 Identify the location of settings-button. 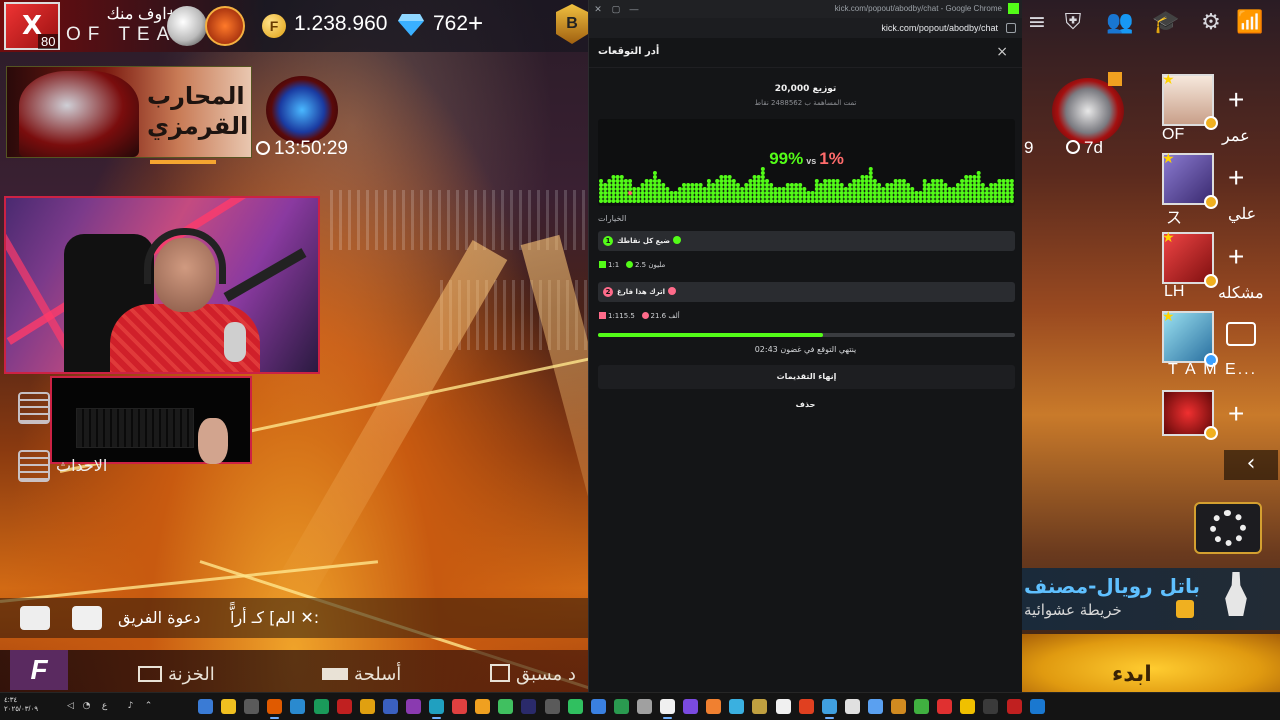
(1228, 528).